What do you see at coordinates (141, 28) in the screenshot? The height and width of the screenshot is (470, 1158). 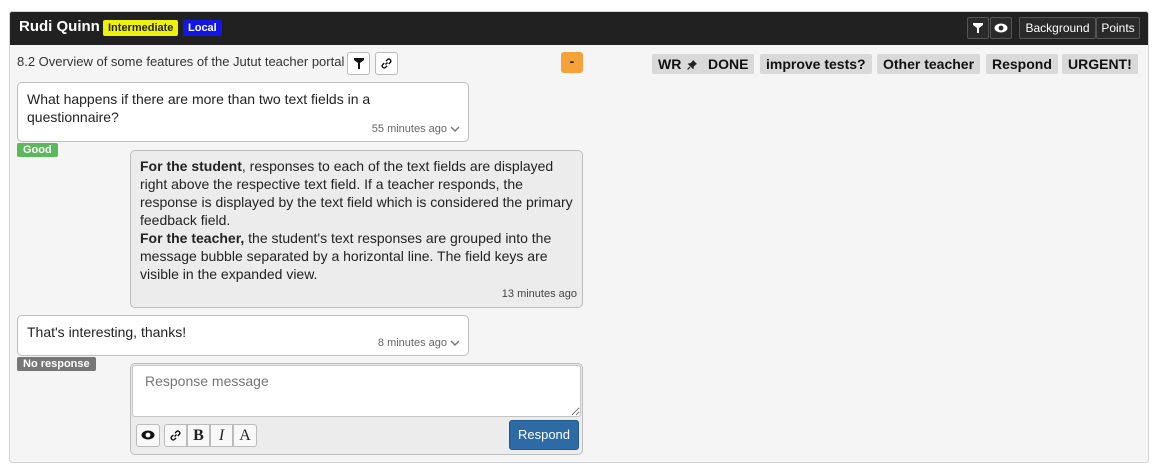 I see `level-badge: Intermediate` at bounding box center [141, 28].